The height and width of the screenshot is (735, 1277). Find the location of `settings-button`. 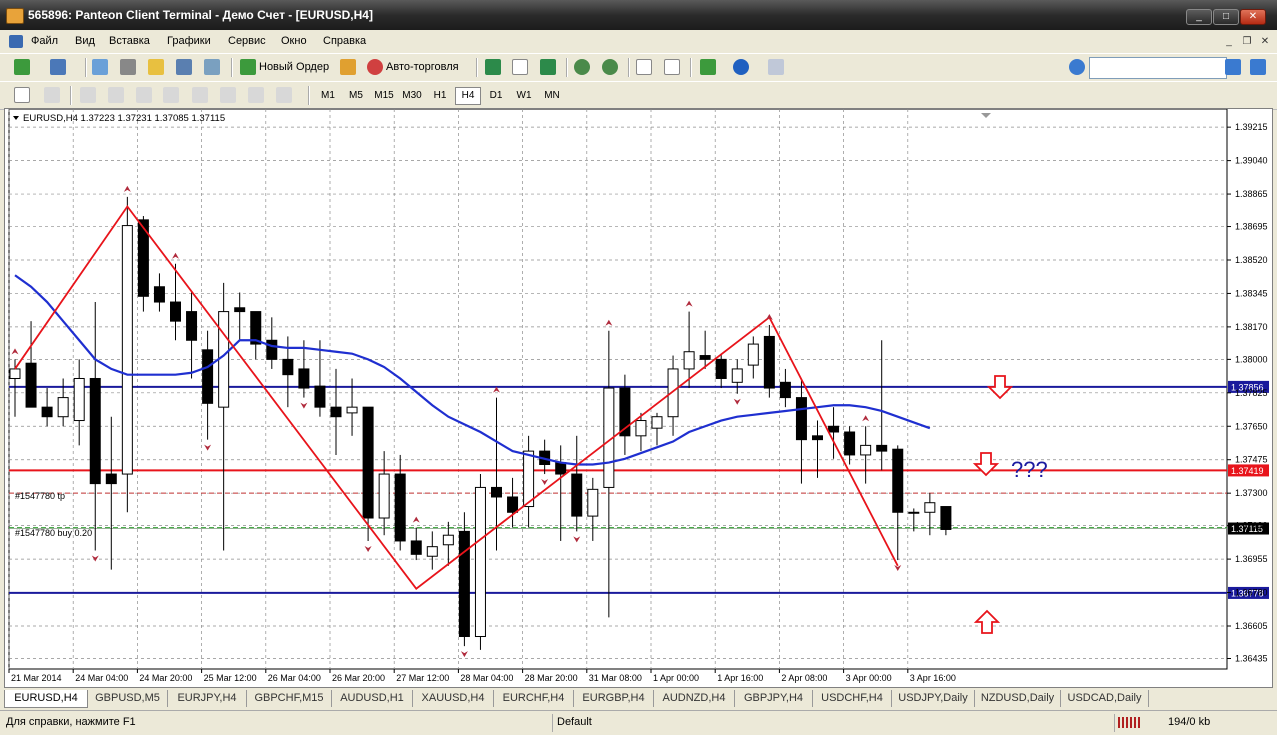

settings-button is located at coordinates (1077, 67).